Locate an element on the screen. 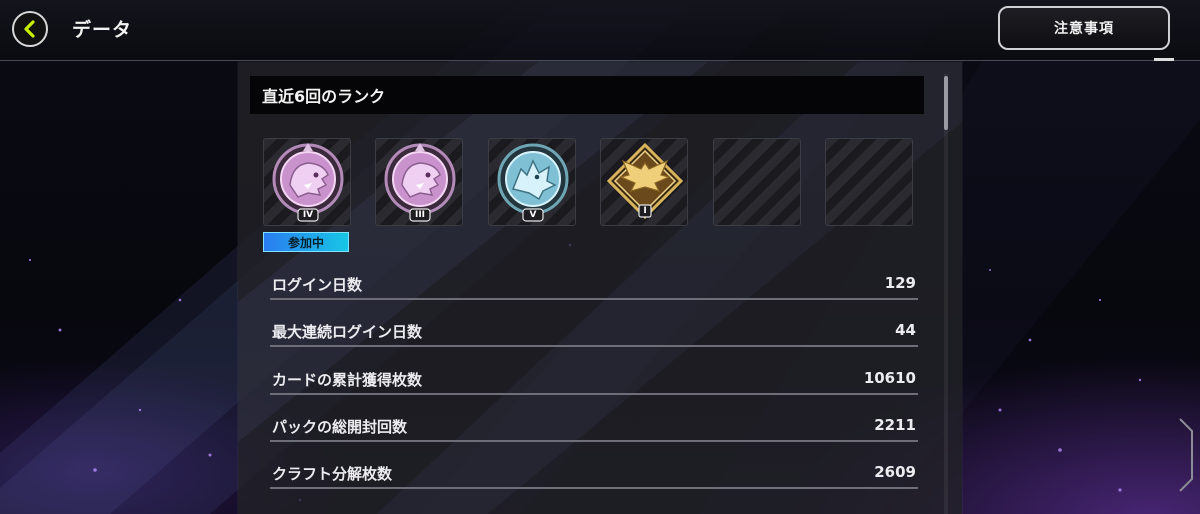 This screenshot has width=1200, height=514. participating-label: 参加中 is located at coordinates (305, 242).